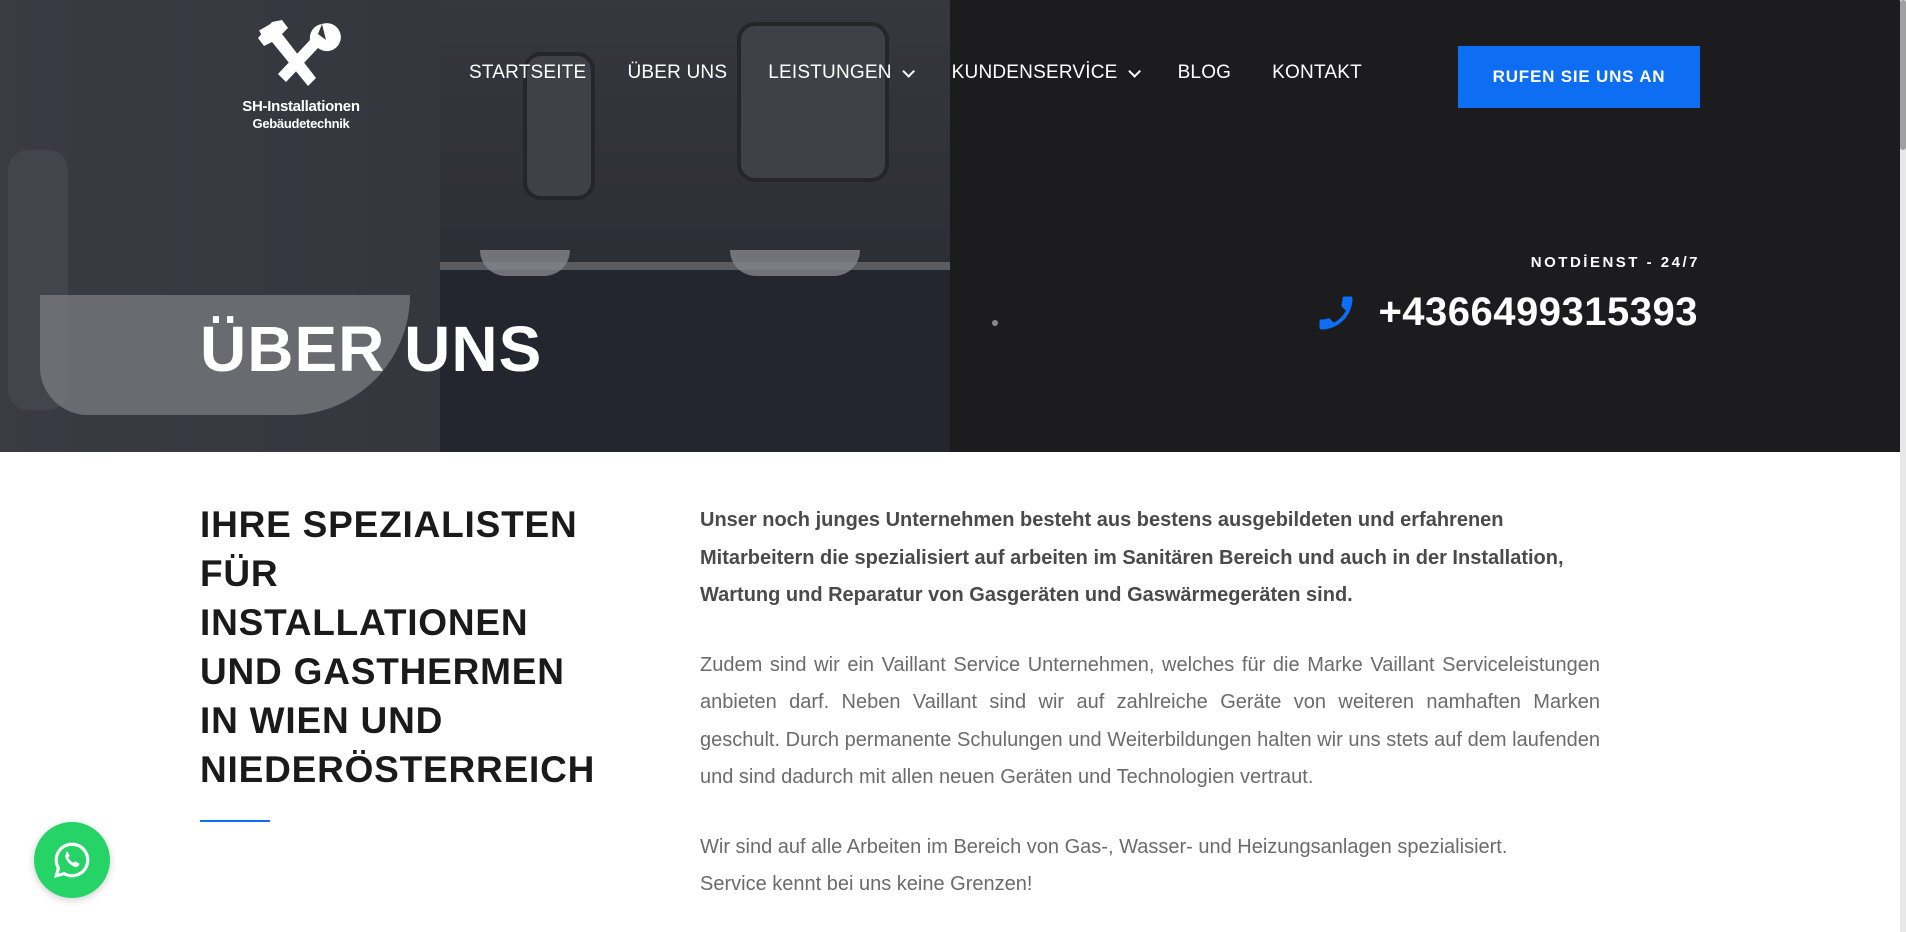 Image resolution: width=1906 pixels, height=932 pixels. I want to click on logo-name: SH-Installationen, so click(301, 106).